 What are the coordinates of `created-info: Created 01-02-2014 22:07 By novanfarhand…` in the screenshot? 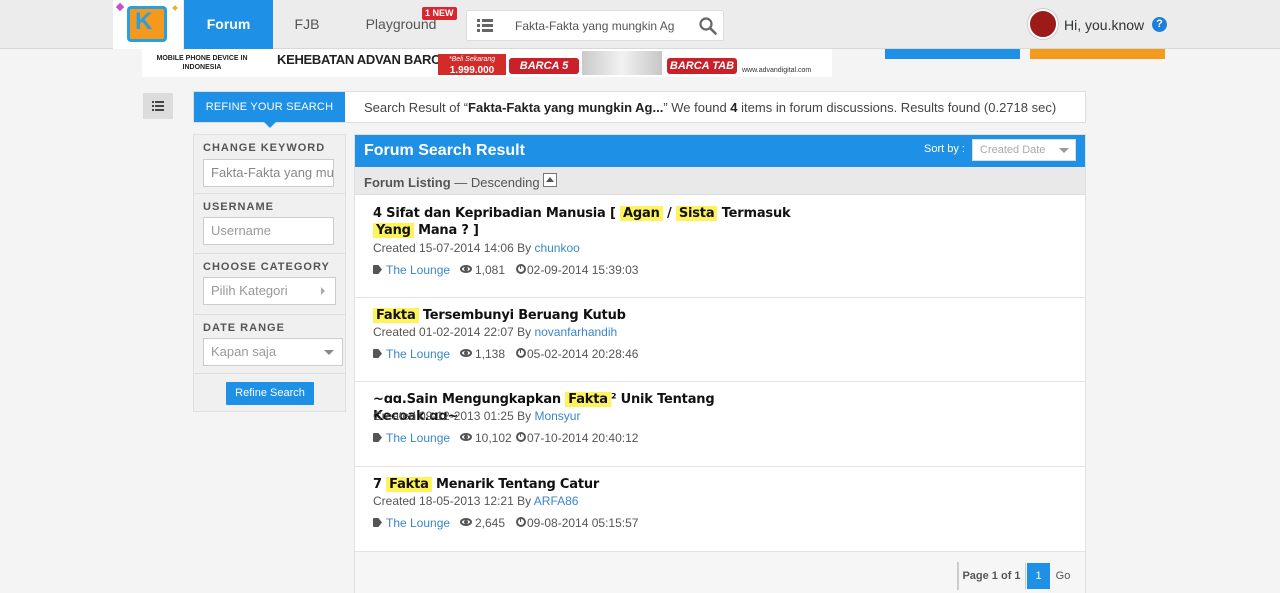 It's located at (495, 332).